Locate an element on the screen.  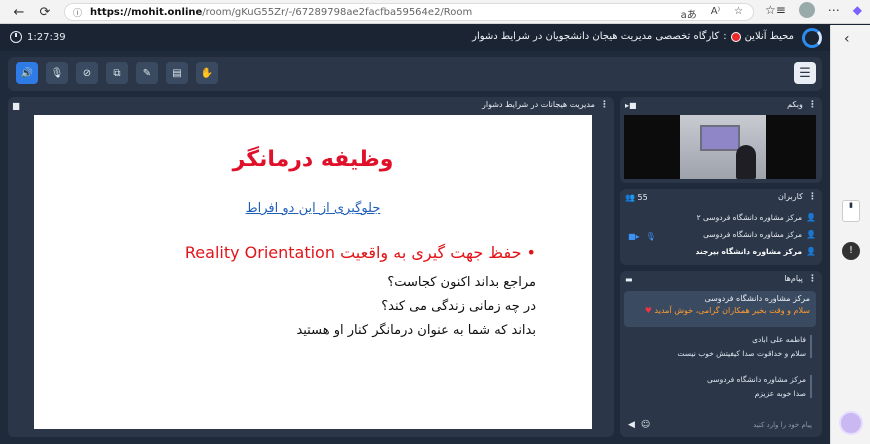
app-logo-icon is located at coordinates (812, 38).